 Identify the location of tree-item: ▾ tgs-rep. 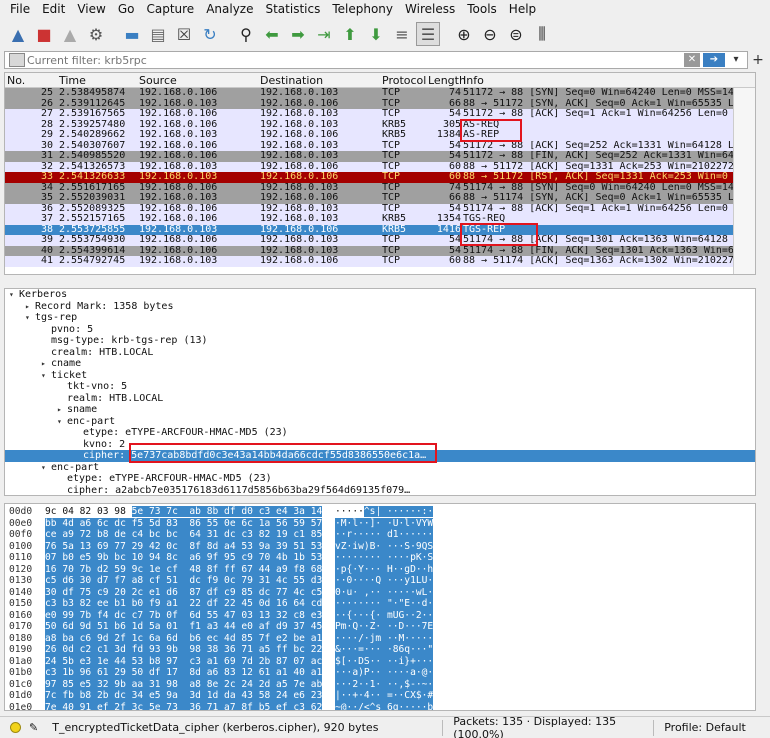
(380, 318).